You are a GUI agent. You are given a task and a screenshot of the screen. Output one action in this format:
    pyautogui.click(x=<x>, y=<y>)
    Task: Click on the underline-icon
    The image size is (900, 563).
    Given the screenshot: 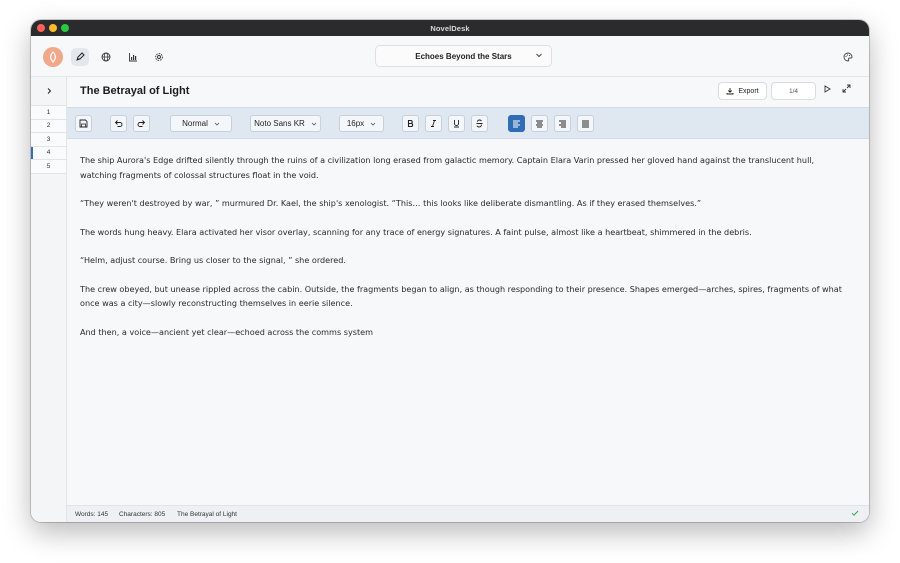 What is the action you would take?
    pyautogui.click(x=456, y=124)
    